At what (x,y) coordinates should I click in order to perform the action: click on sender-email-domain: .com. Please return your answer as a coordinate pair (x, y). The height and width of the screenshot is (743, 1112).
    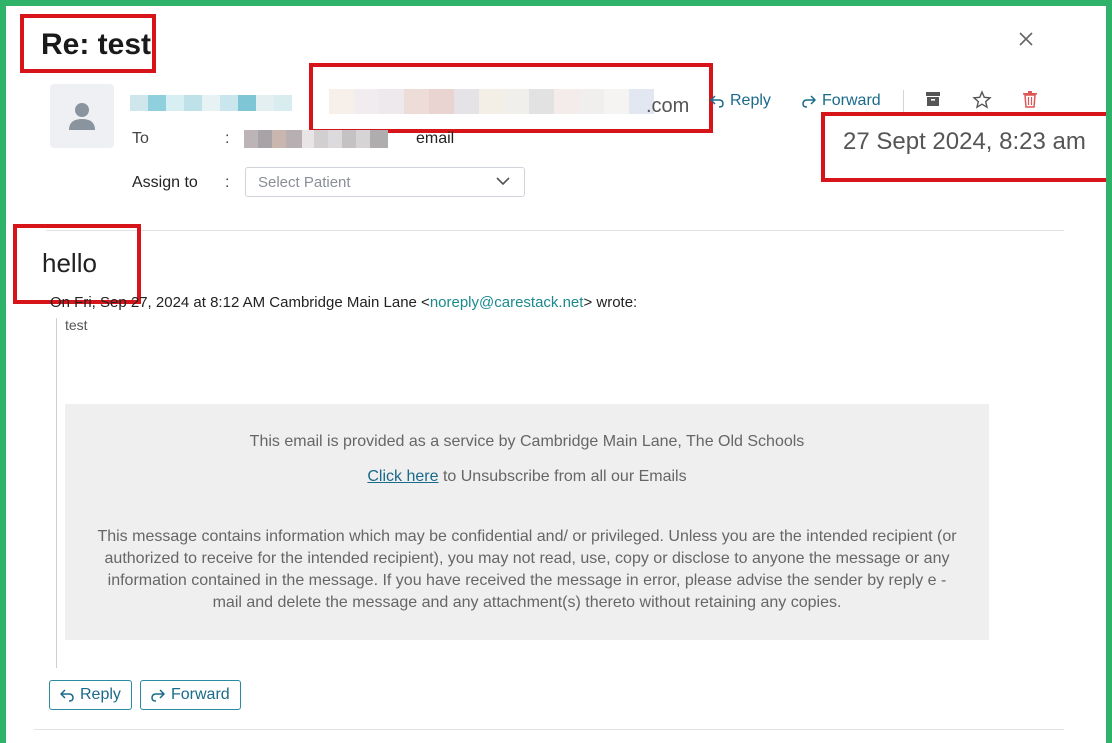
    Looking at the image, I should click on (668, 106).